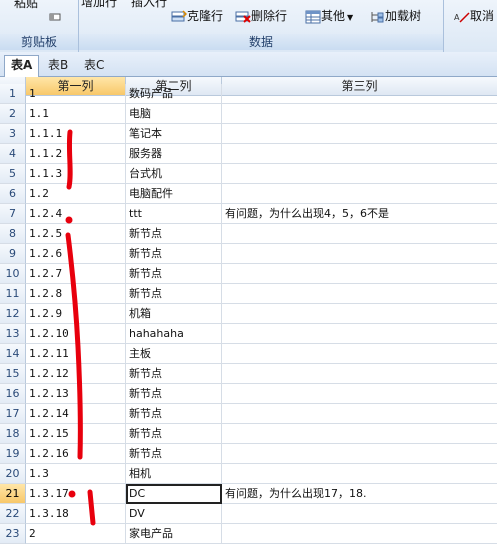 This screenshot has width=497, height=548. Describe the element at coordinates (76, 254) in the screenshot. I see `cell-column-1: 1.2.6` at that location.